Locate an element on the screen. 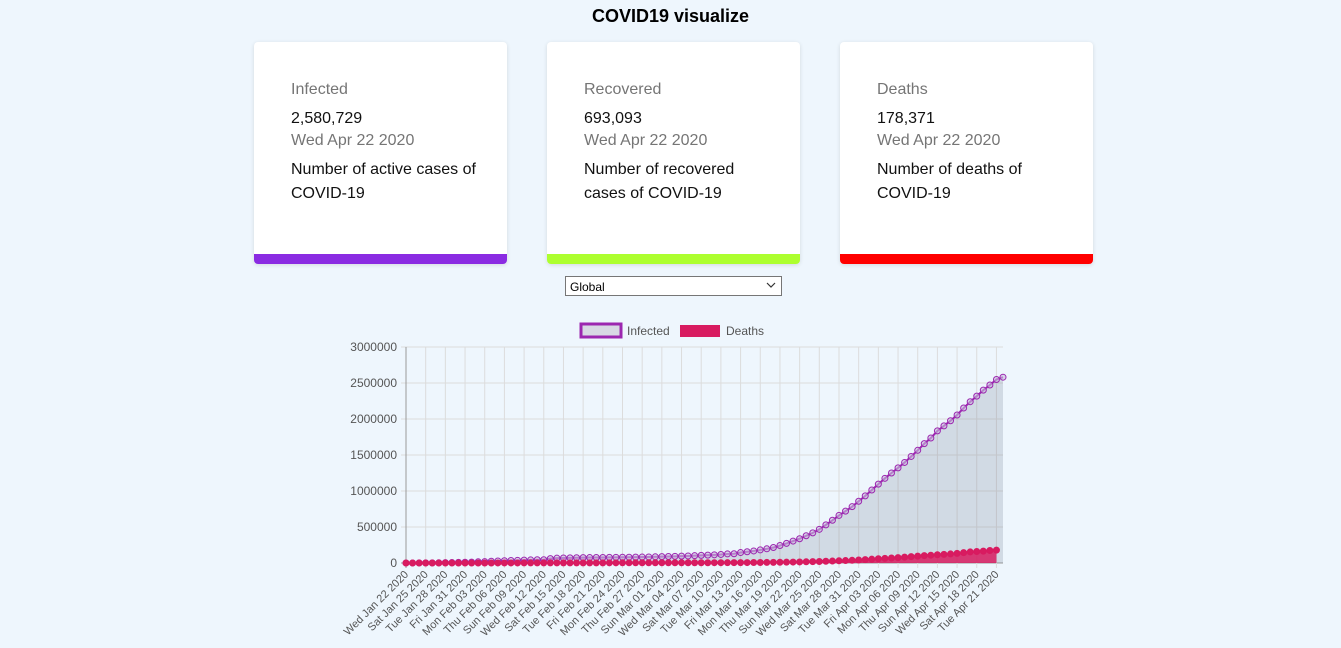 The image size is (1341, 648). legend-infected-swatch is located at coordinates (601, 330).